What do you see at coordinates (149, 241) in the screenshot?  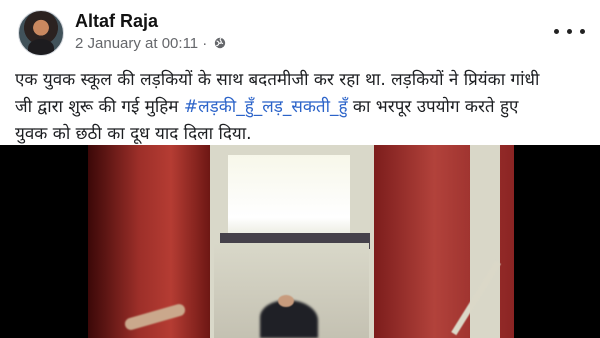 I see `left-red-wall` at bounding box center [149, 241].